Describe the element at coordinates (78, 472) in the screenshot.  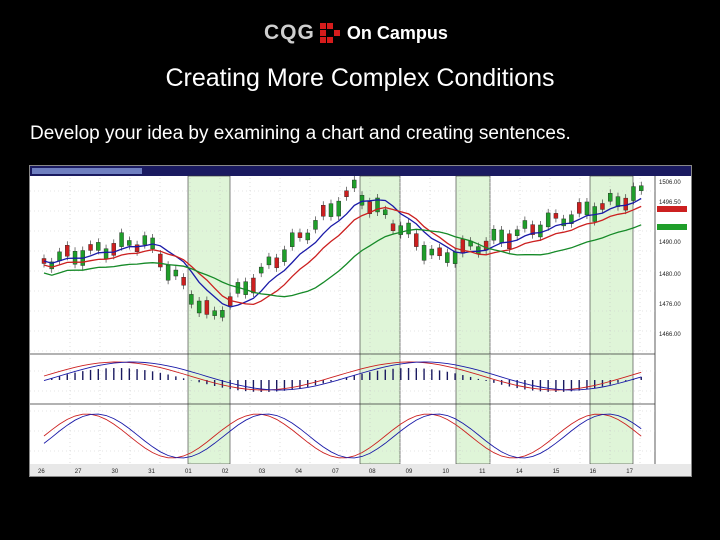
I see `date-axis-label: 27` at that location.